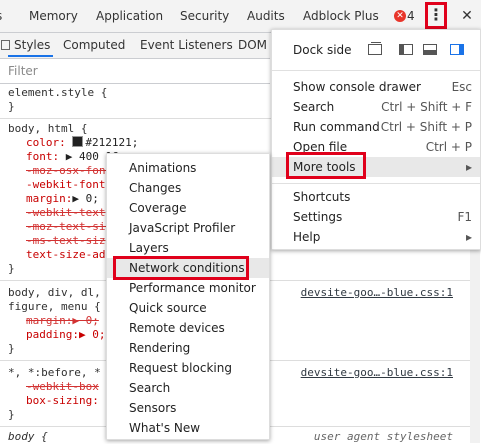 The width and height of the screenshot is (481, 444). I want to click on styles-tab-bar: Styles Computed Event Listeners DOM, so click(135, 46).